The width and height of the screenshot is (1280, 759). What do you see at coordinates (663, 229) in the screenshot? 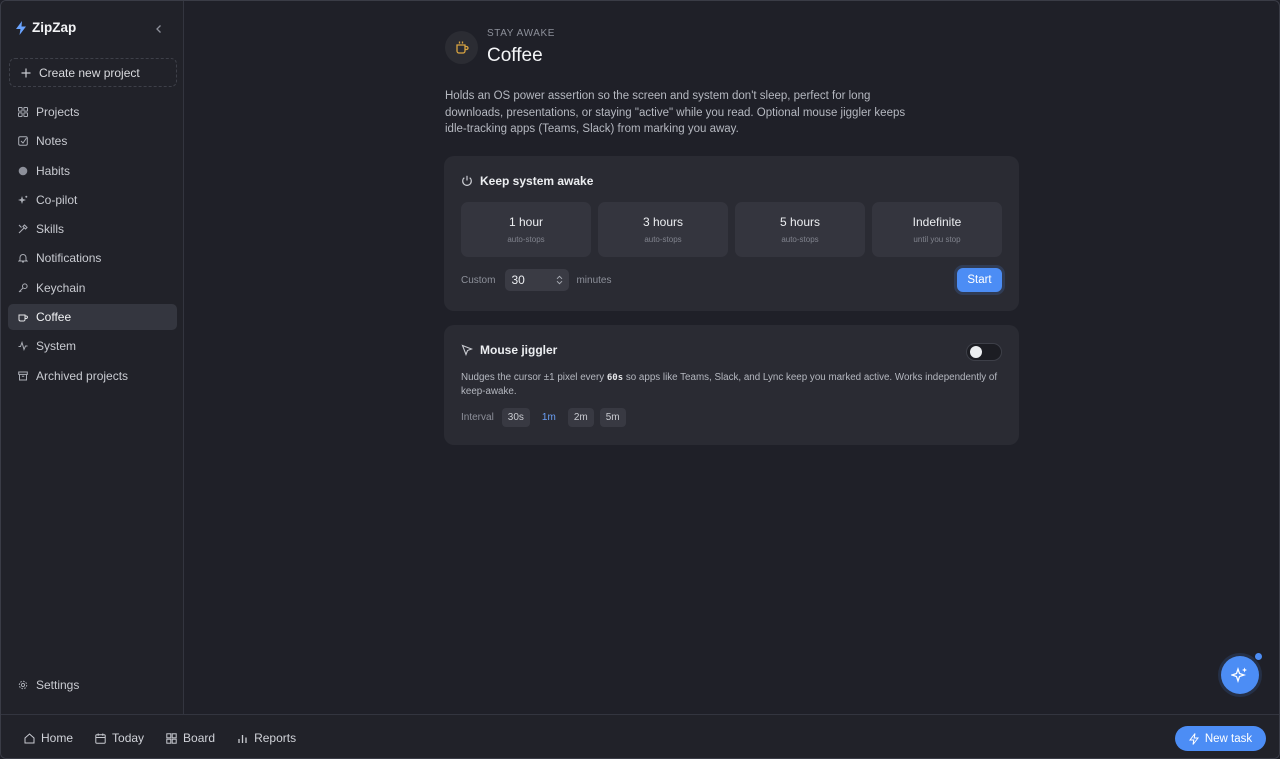
I see `duration-3-hours-button: 3 hours auto-stops` at bounding box center [663, 229].